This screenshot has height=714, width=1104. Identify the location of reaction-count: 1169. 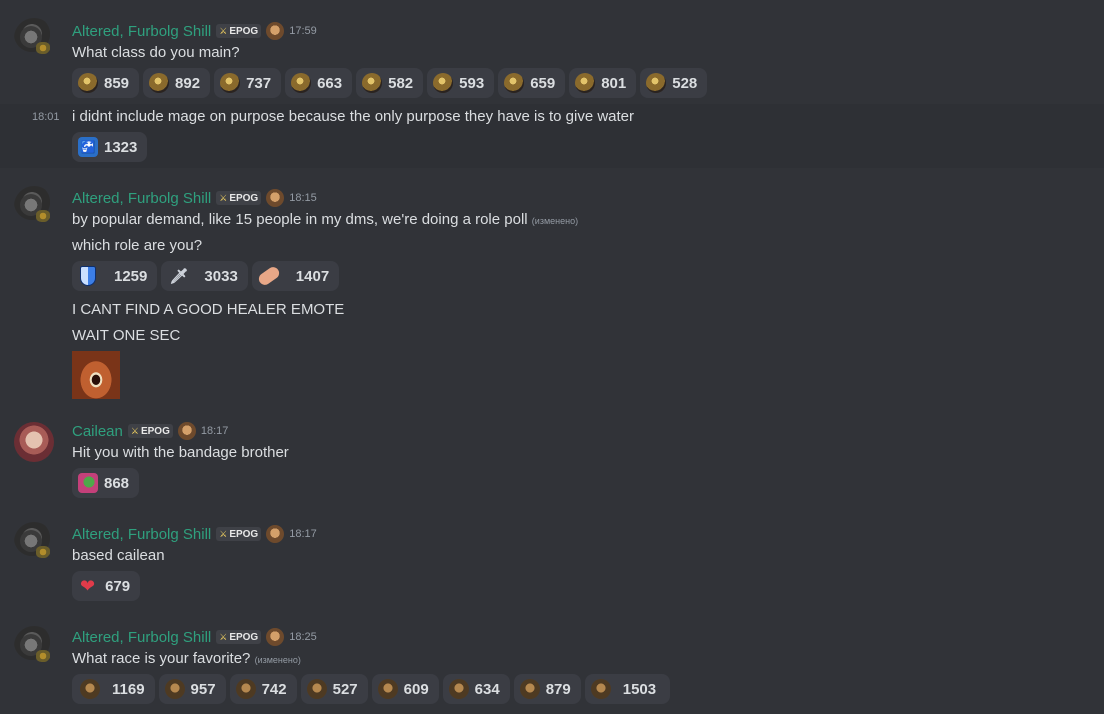
(128, 689).